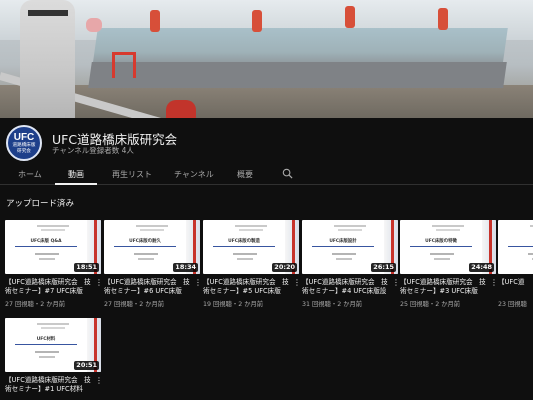 The image size is (533, 400). Describe the element at coordinates (145, 241) in the screenshot. I see `thumbnail-title: UFC床版の耐久` at that location.